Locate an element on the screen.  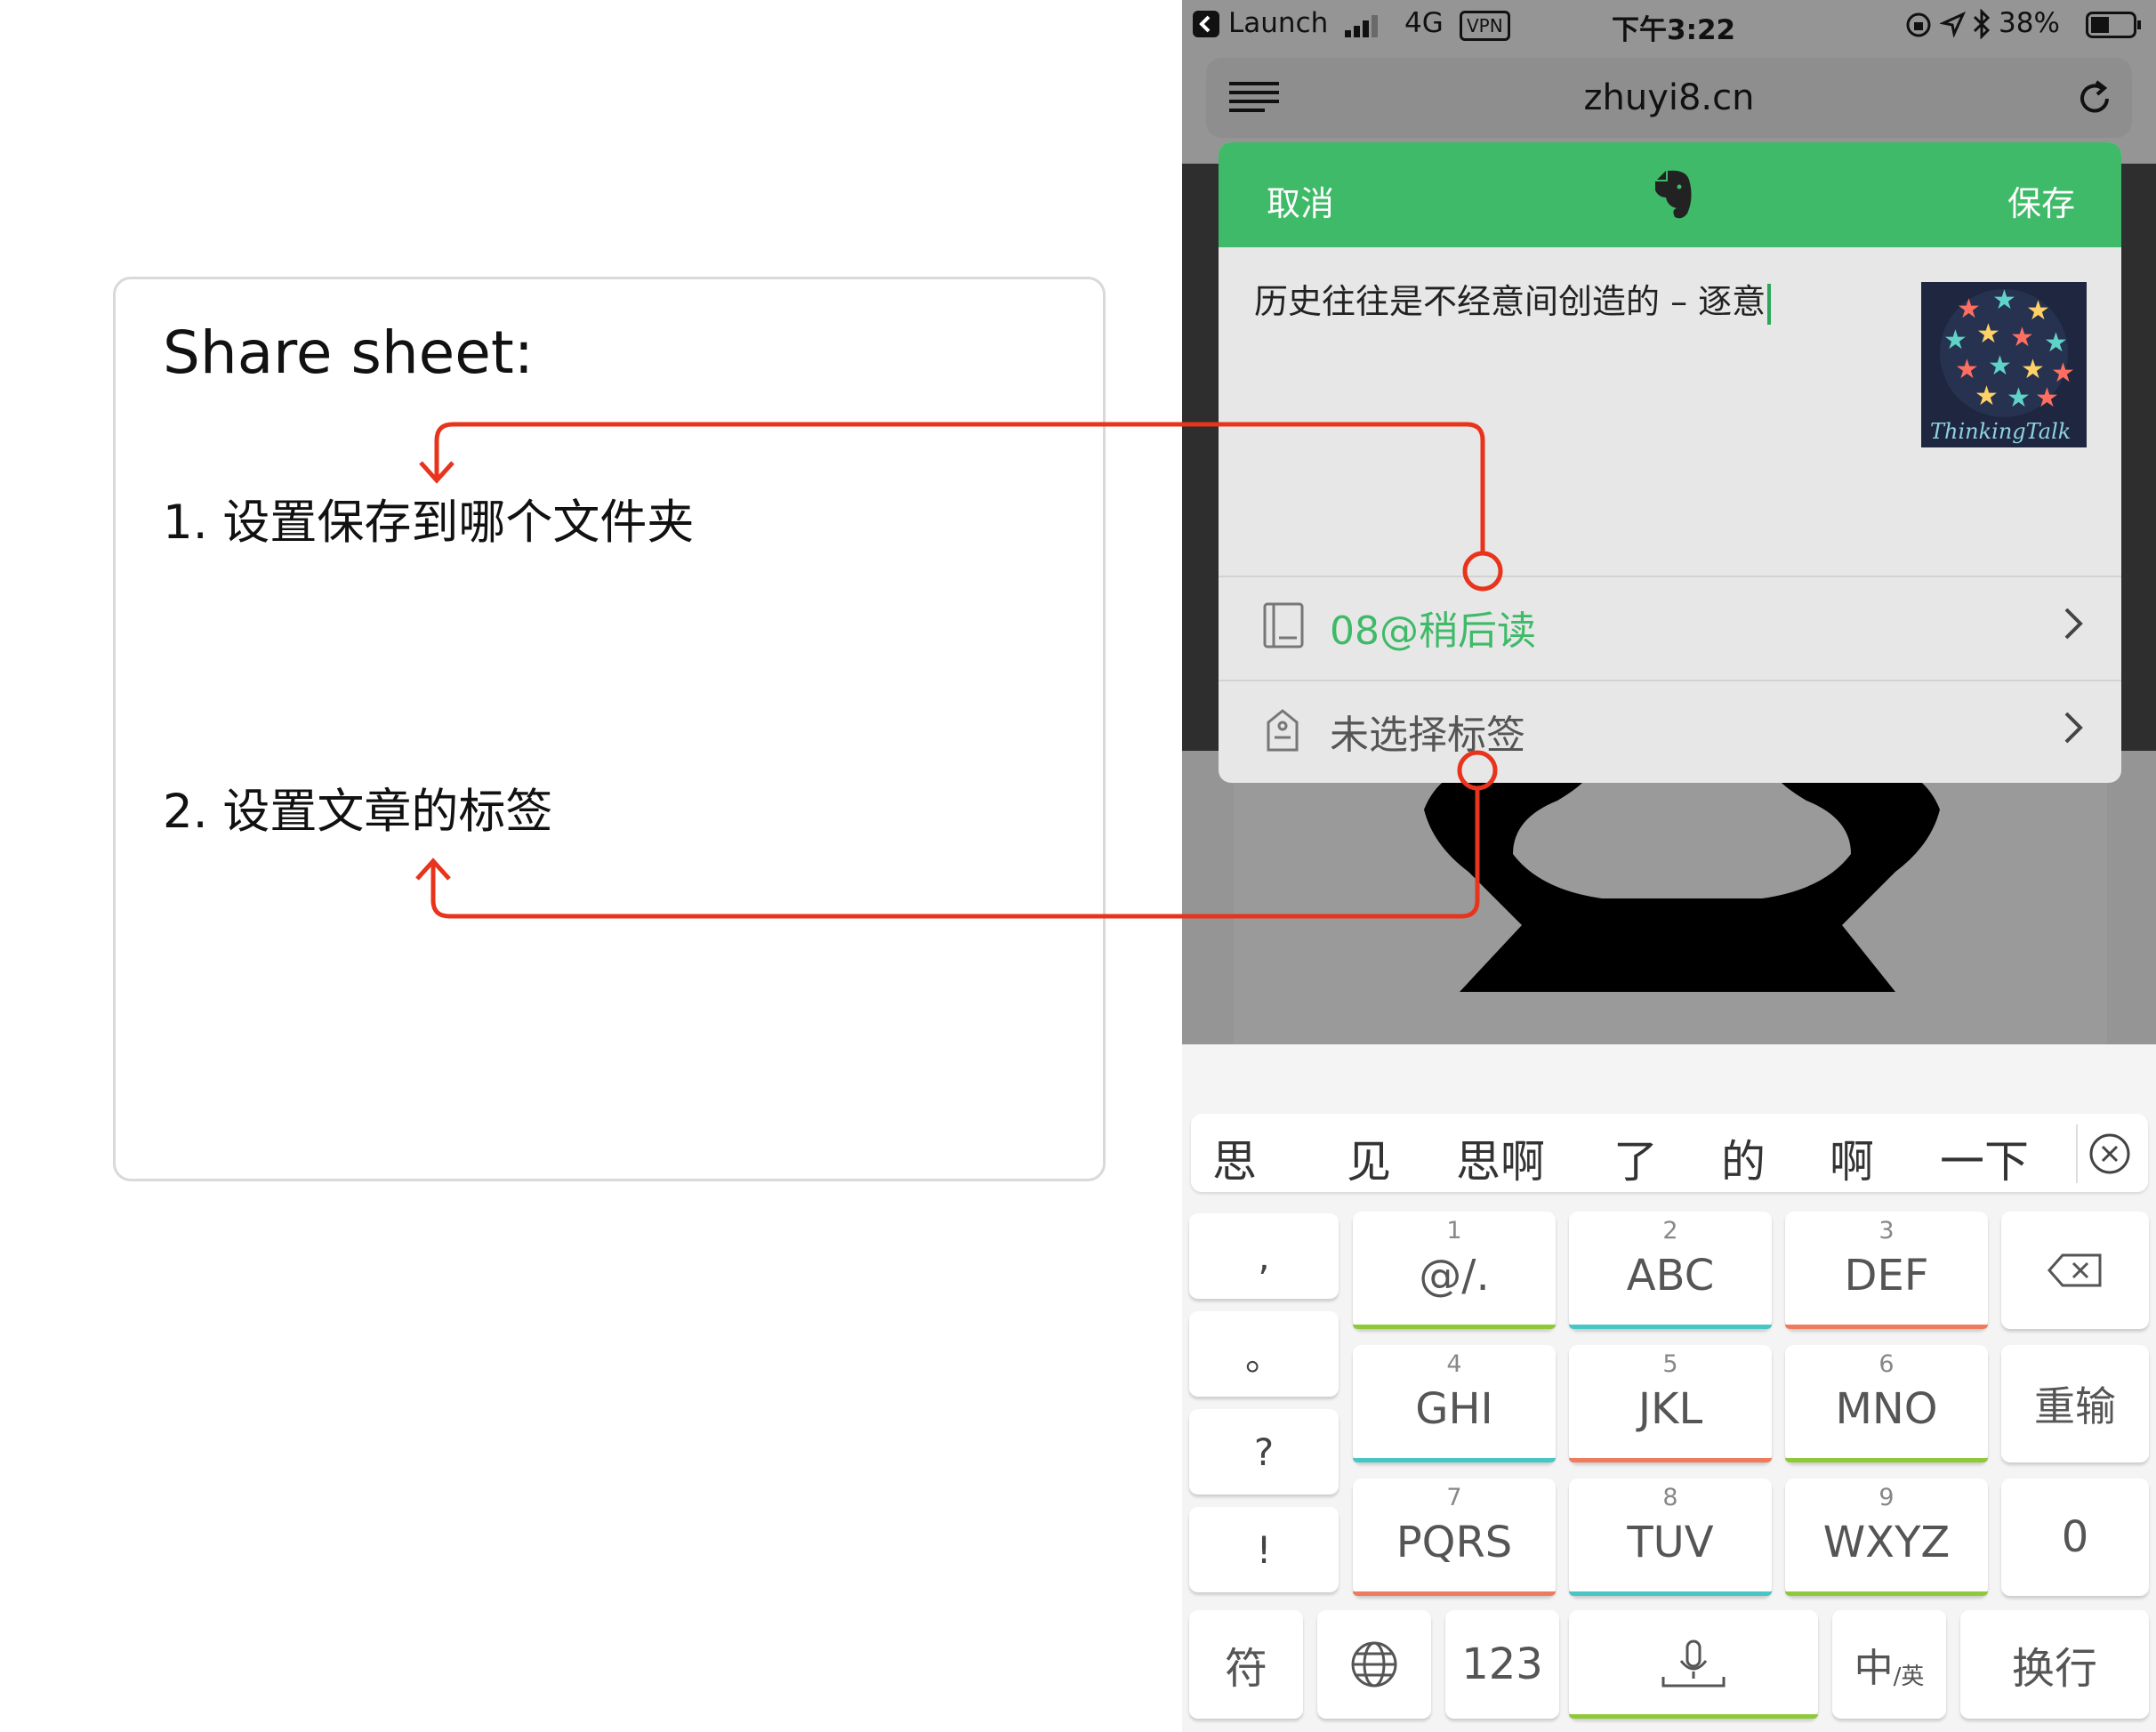
note-title-input: 历史往往是不经意间创造的 – 逐意 is located at coordinates (1513, 300).